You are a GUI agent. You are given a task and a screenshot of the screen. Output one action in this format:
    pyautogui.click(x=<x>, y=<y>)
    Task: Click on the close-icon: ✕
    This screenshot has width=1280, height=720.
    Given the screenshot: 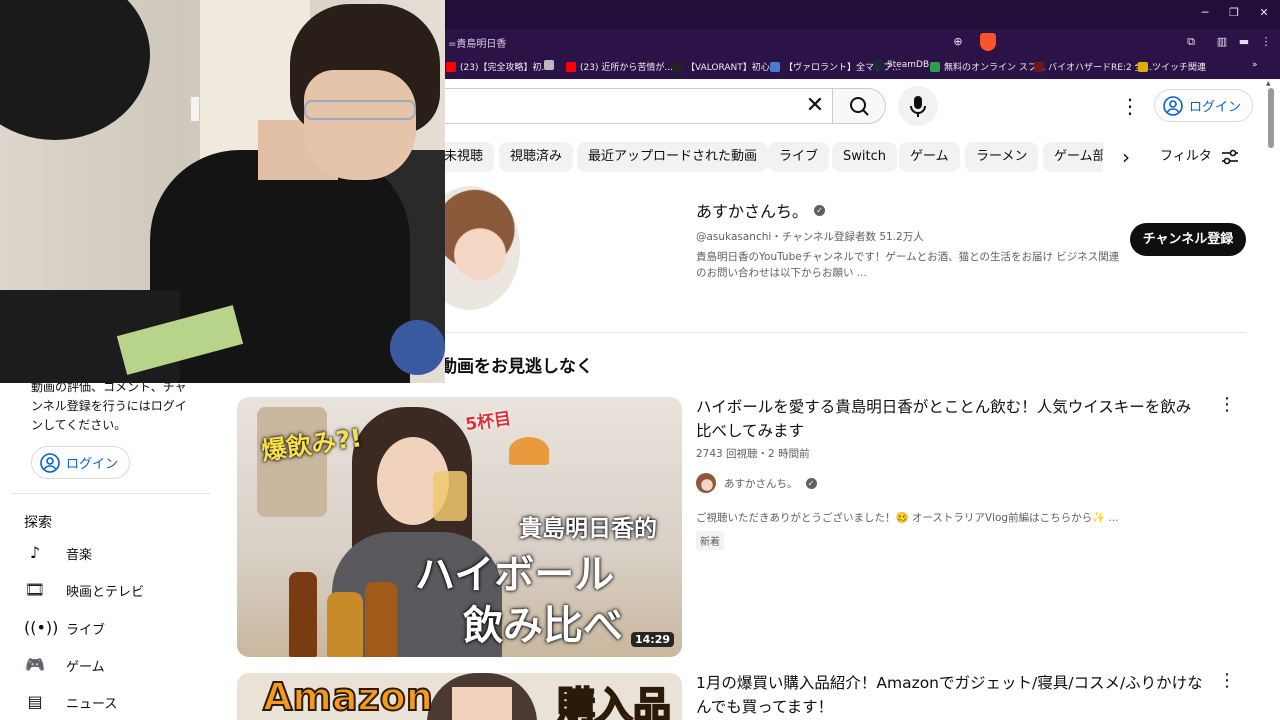 What is the action you would take?
    pyautogui.click(x=1264, y=14)
    